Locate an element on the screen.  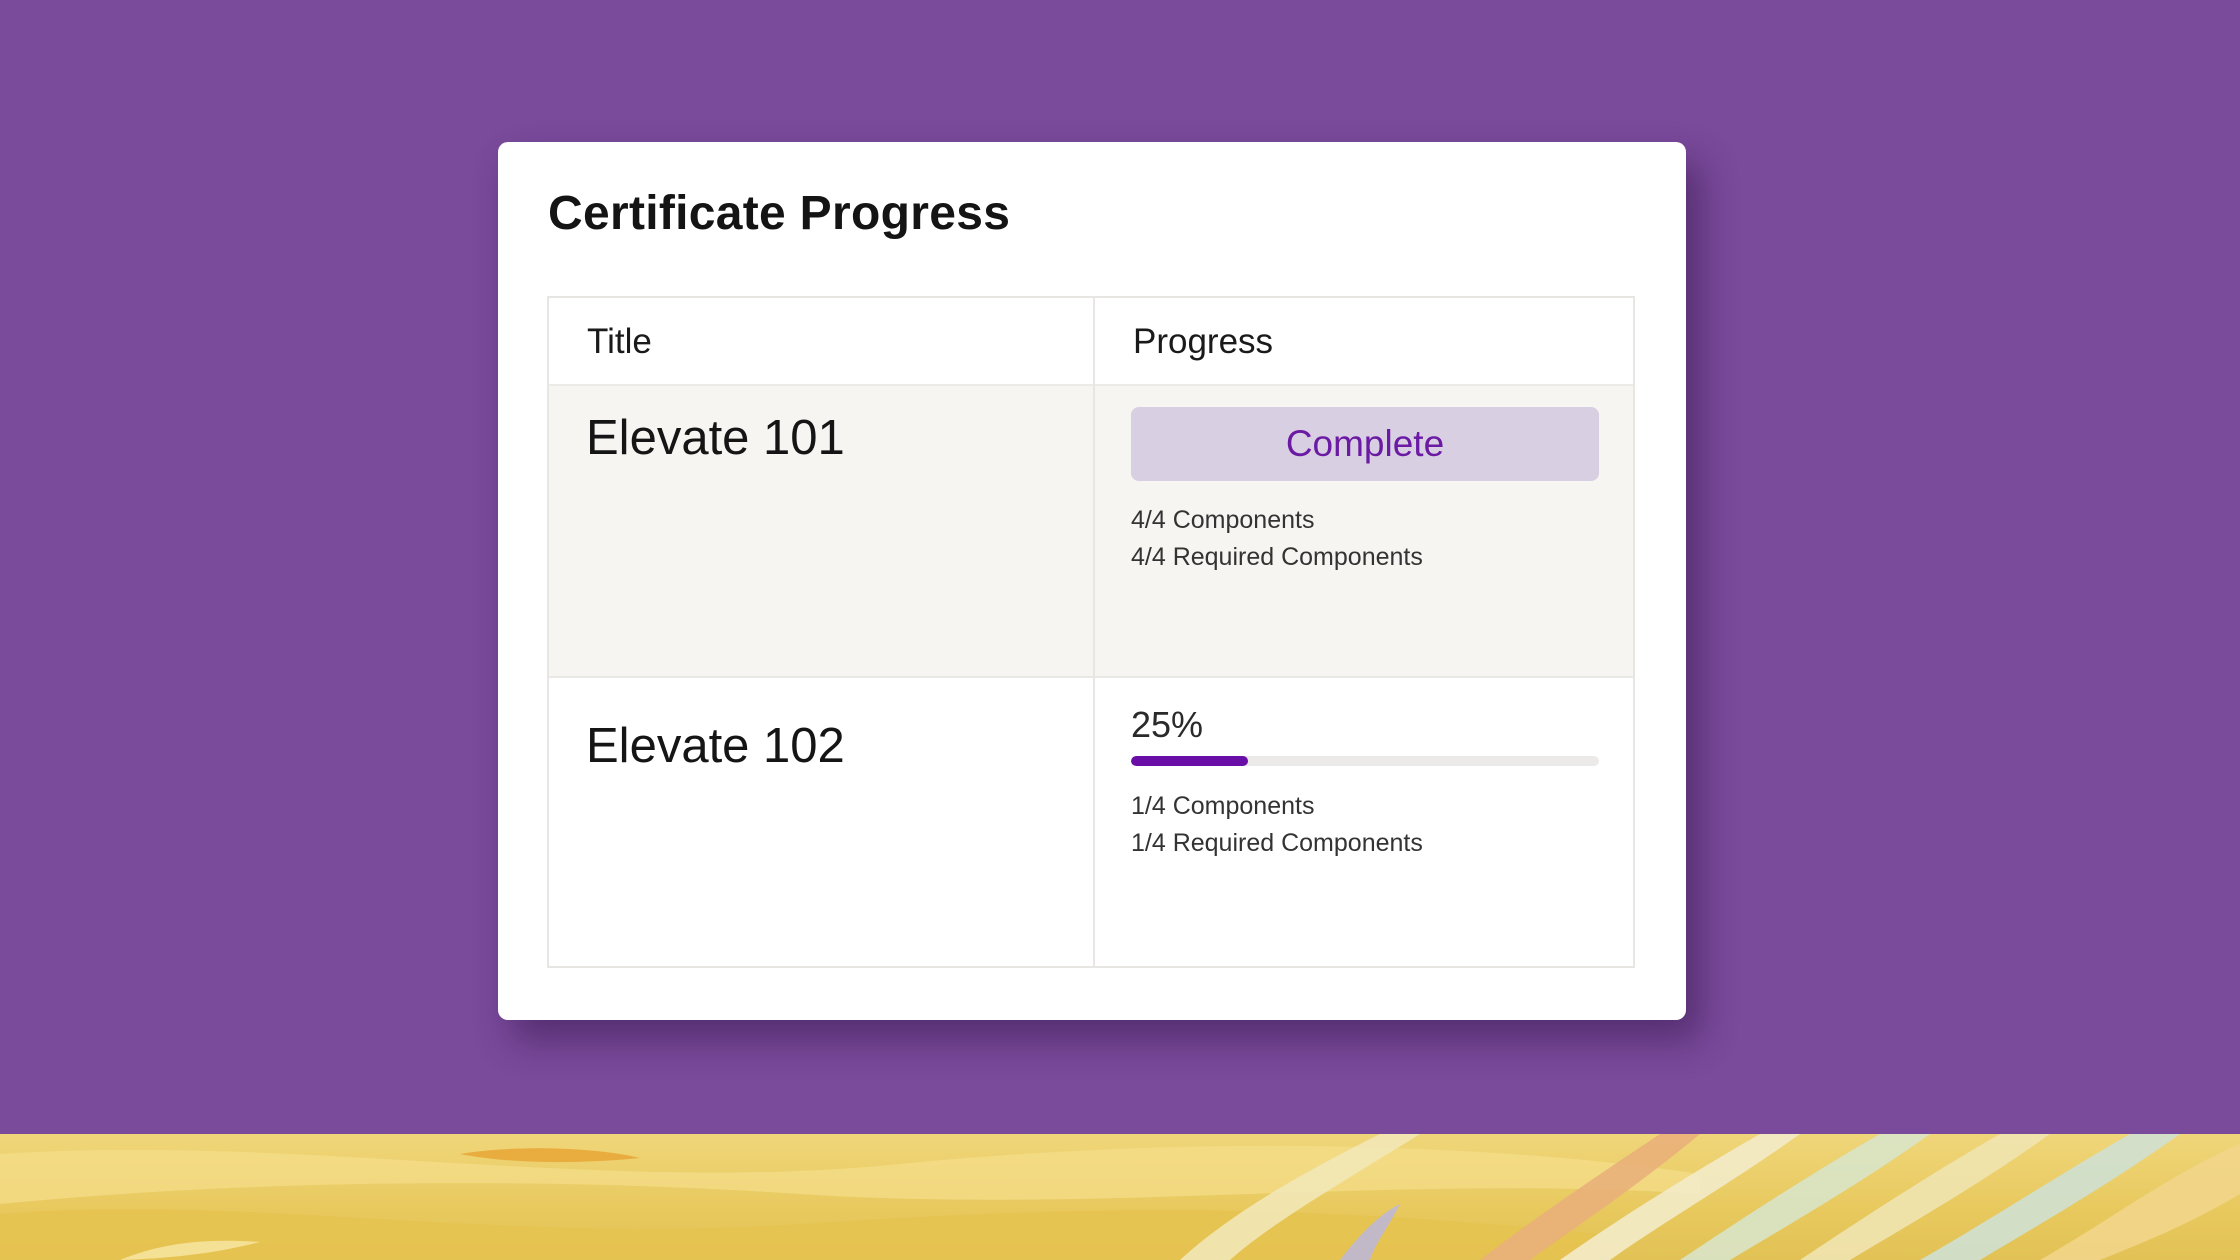
progress-bar-fill is located at coordinates (1189, 761).